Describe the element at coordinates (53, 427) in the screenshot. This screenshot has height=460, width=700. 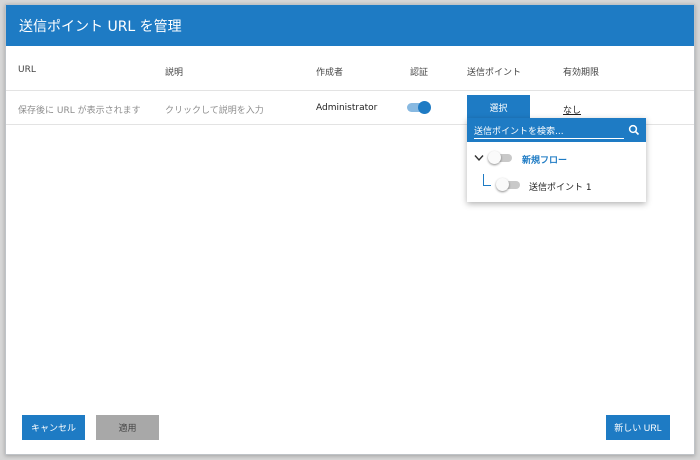
I see `cancel-button: キャンセル` at that location.